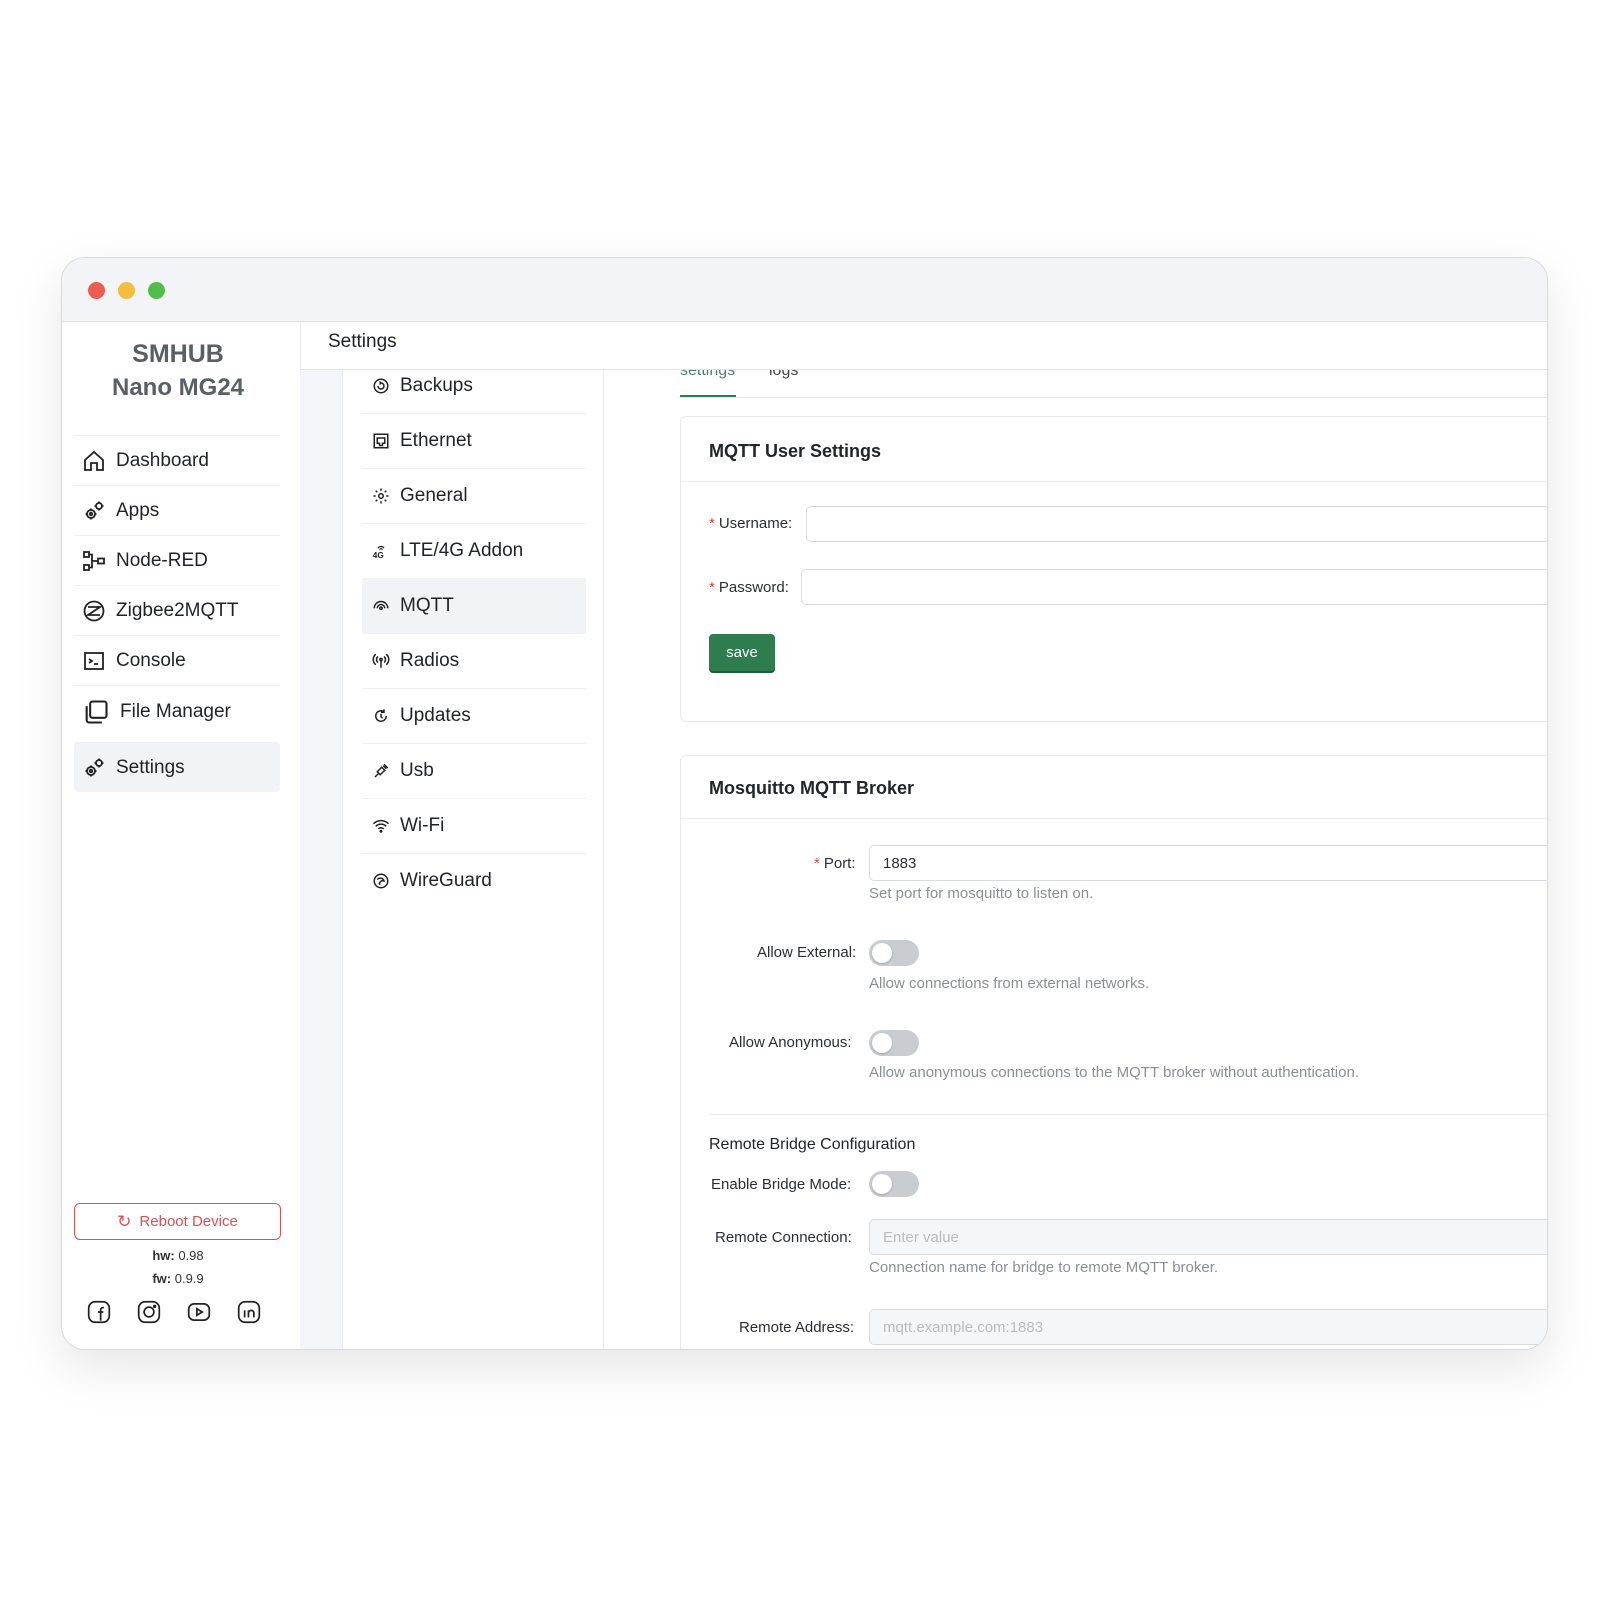 The width and height of the screenshot is (1600, 1600). Describe the element at coordinates (124, 1221) in the screenshot. I see `refresh-icon: ↻` at that location.